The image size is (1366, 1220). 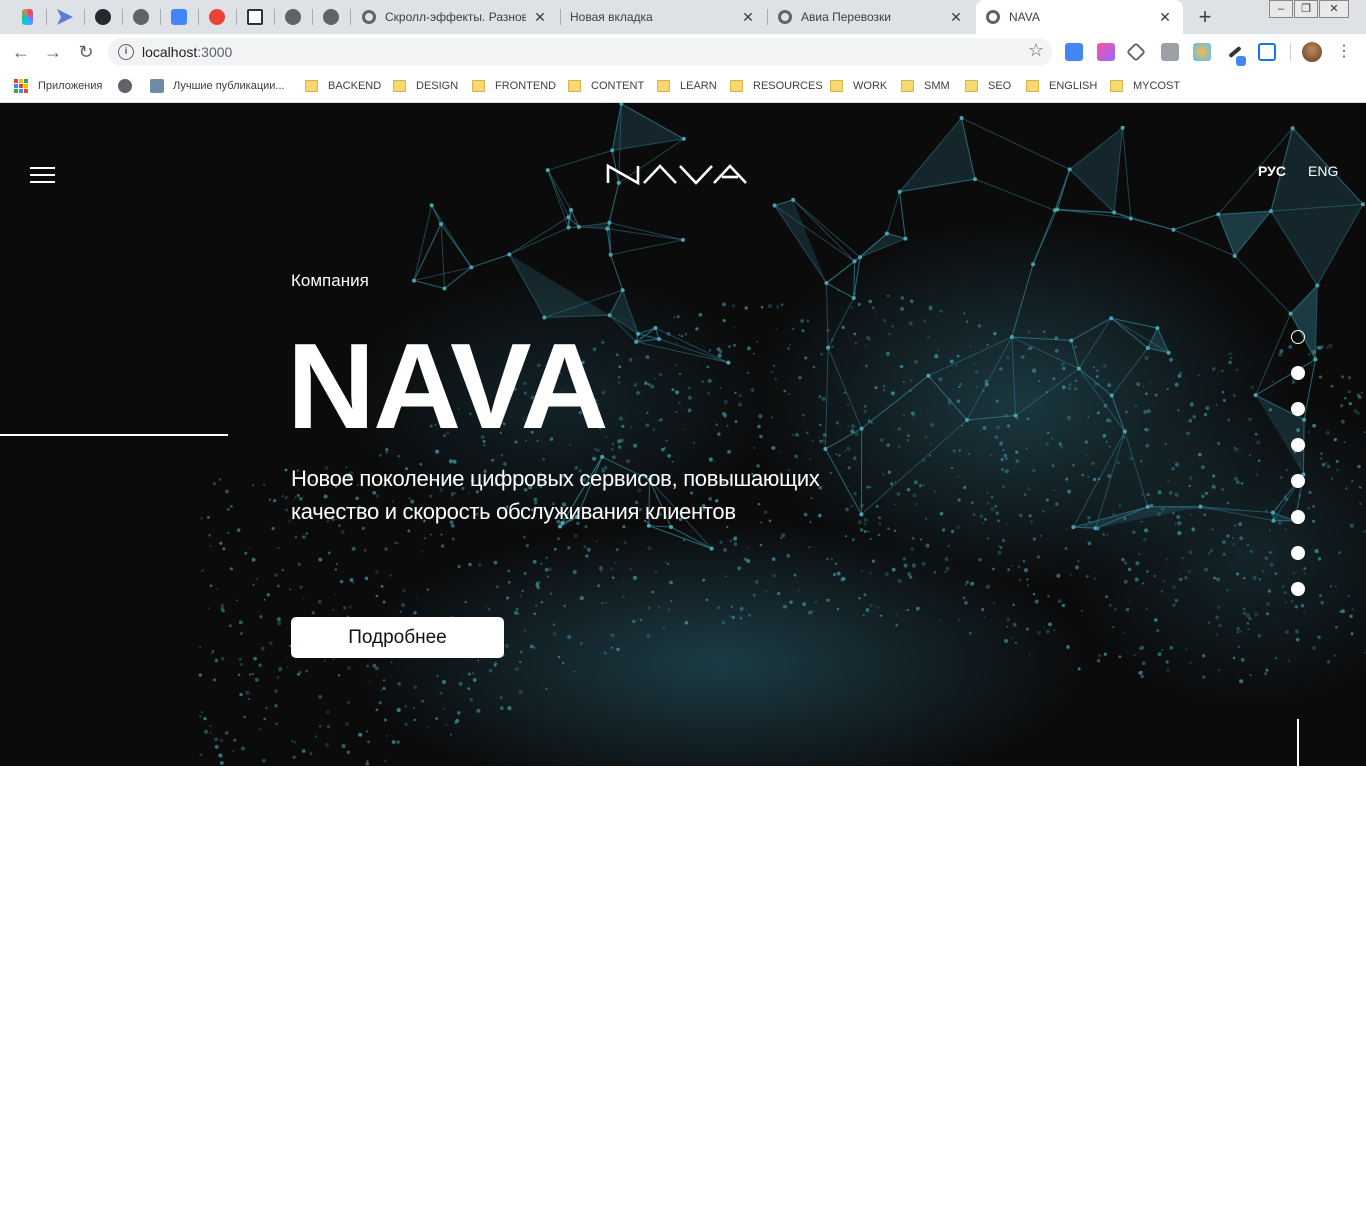 I want to click on bookmark-apps: Приложения, so click(x=58, y=86).